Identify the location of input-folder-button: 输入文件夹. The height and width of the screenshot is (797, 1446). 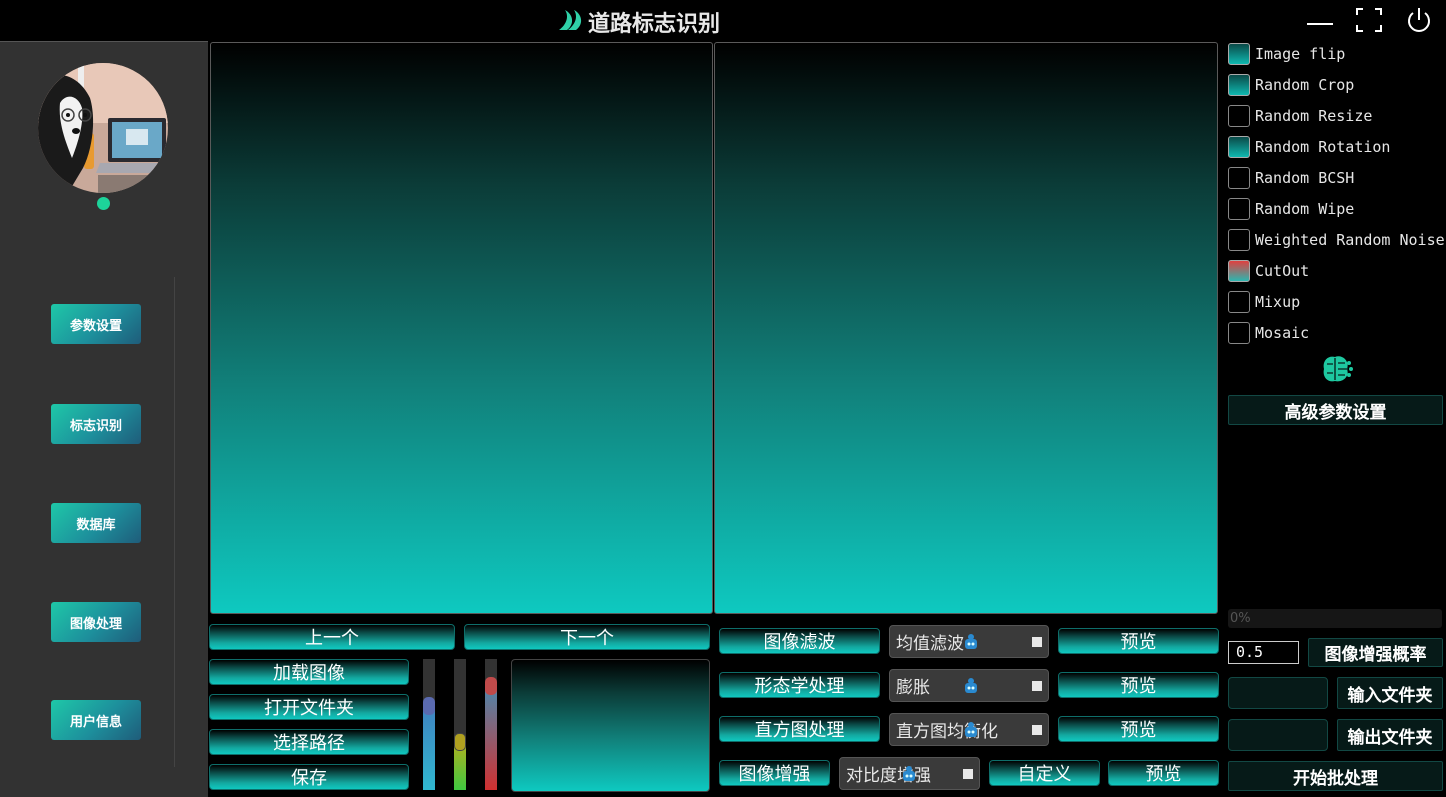
(1390, 693).